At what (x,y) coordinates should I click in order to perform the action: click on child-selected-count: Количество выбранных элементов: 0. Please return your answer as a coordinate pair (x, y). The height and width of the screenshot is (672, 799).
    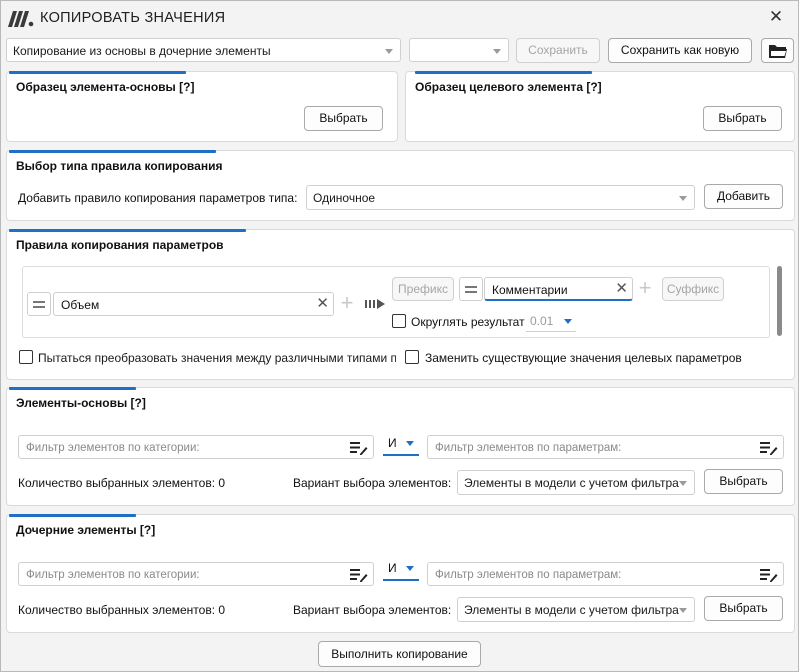
    Looking at the image, I should click on (122, 610).